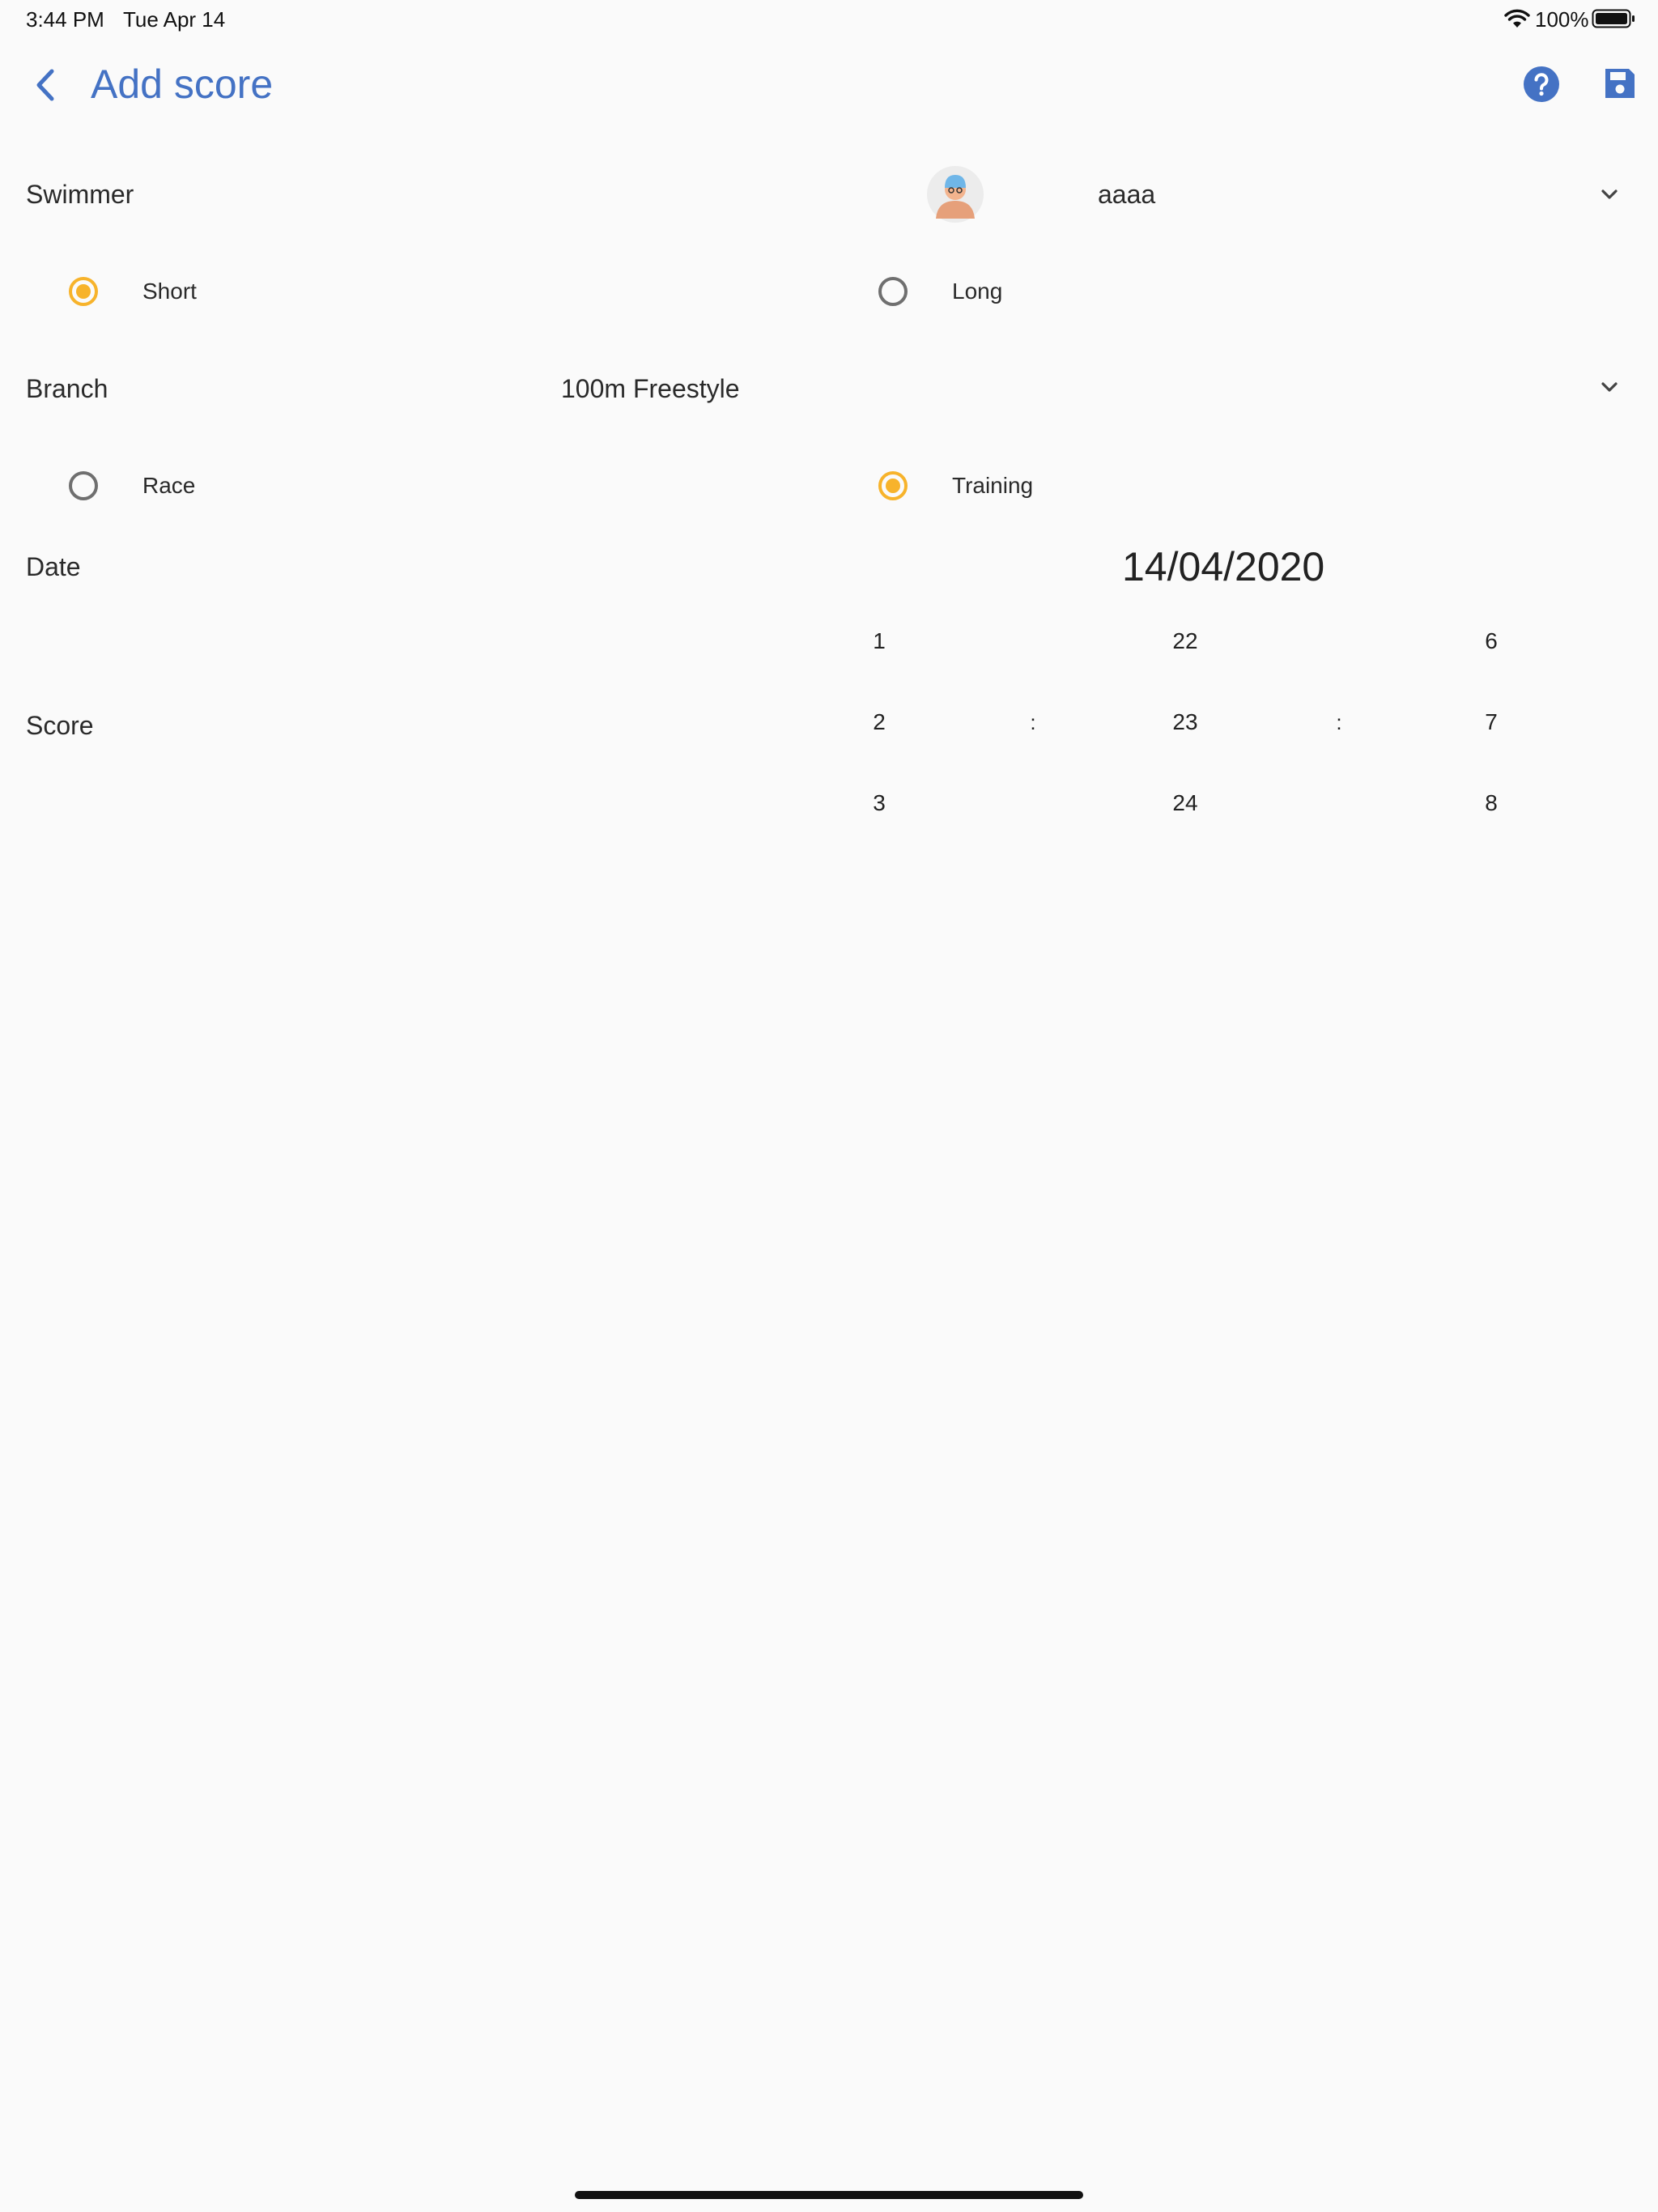 The height and width of the screenshot is (2212, 1658). Describe the element at coordinates (65, 19) in the screenshot. I see `status-time: 3:44 PM` at that location.